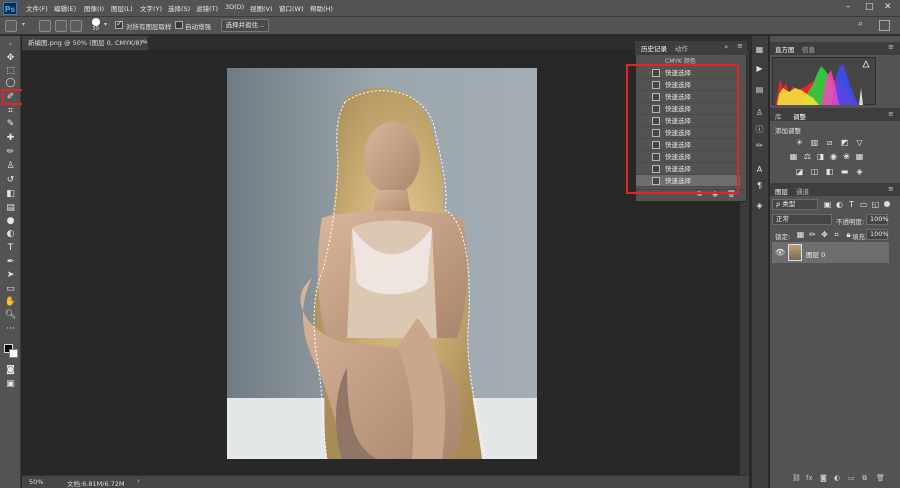  I want to click on trash-icon: 🗑︎, so click(880, 478).